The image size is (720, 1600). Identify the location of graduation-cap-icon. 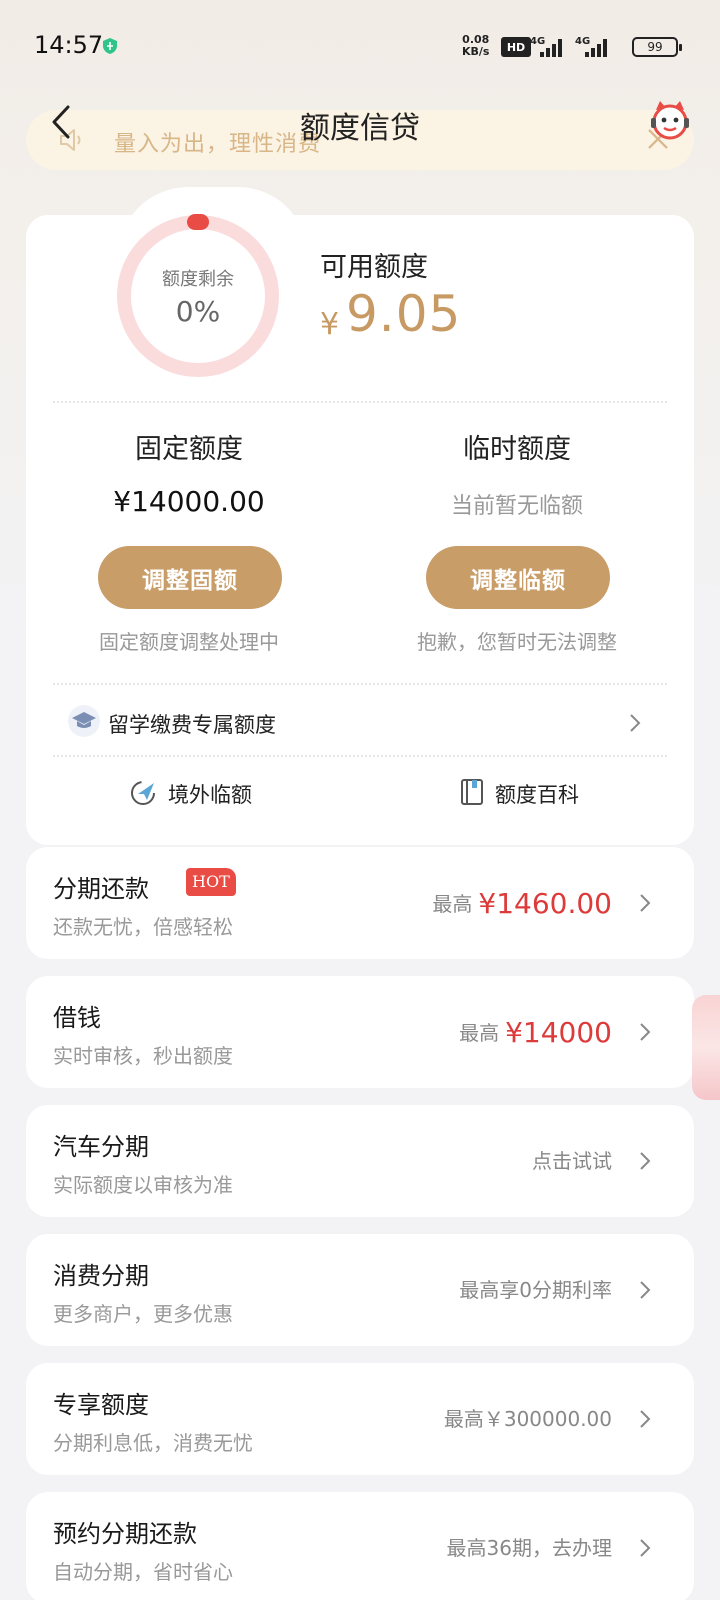
(84, 721).